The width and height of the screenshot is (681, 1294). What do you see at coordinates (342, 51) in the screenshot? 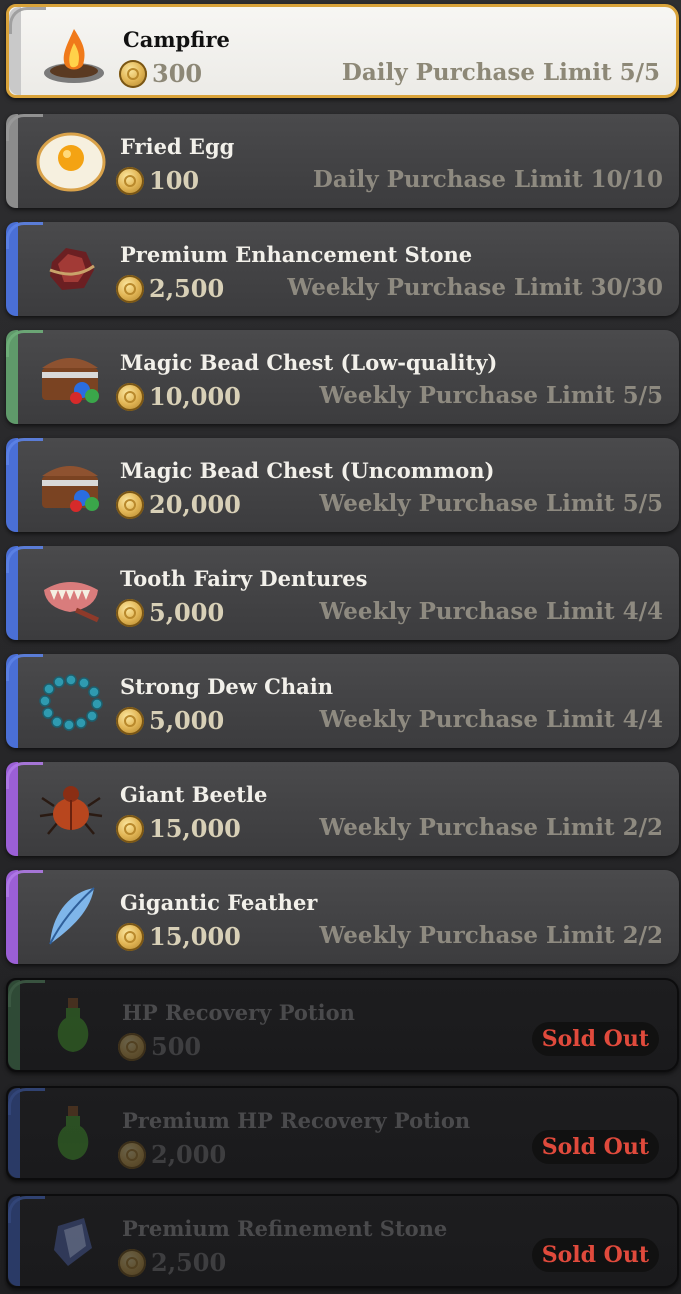
I see `shop-item-campfire: Campfire 300 Daily Purchase Limit 5/5` at bounding box center [342, 51].